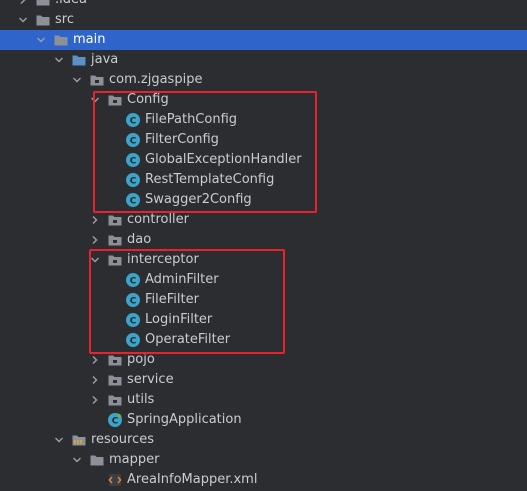 The image size is (527, 491). I want to click on xml-file-icon, so click(115, 480).